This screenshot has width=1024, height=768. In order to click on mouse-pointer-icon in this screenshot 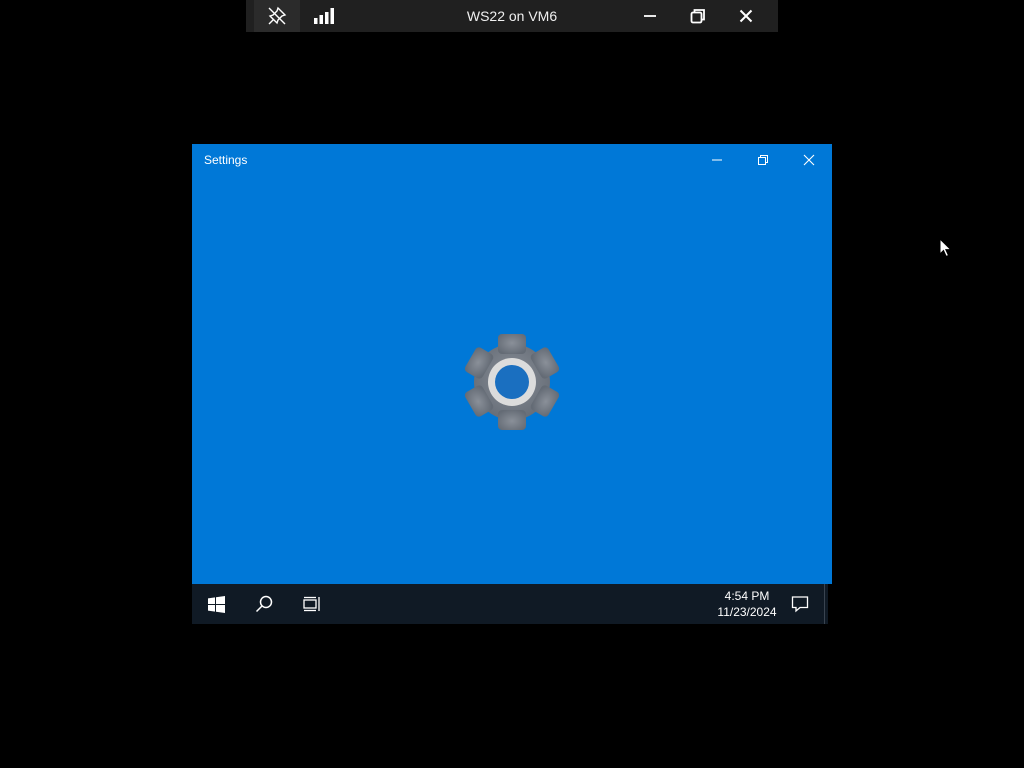, I will do `click(946, 248)`.